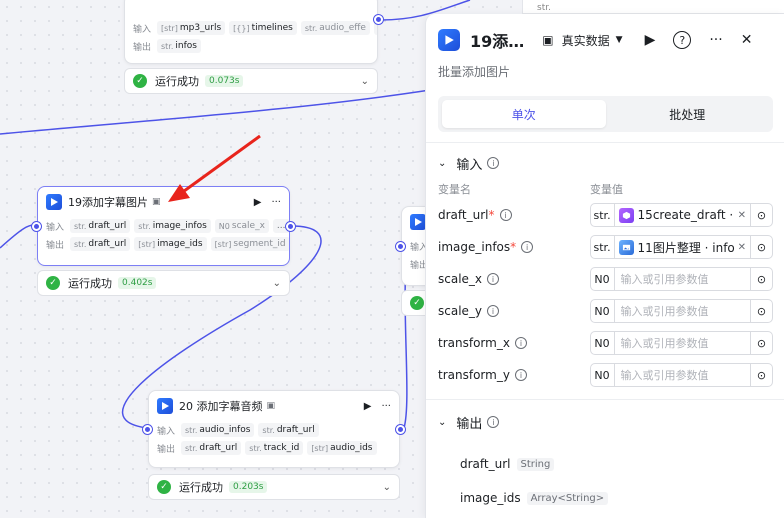 The image size is (784, 518). I want to click on param-name: transform_y i, so click(514, 375).